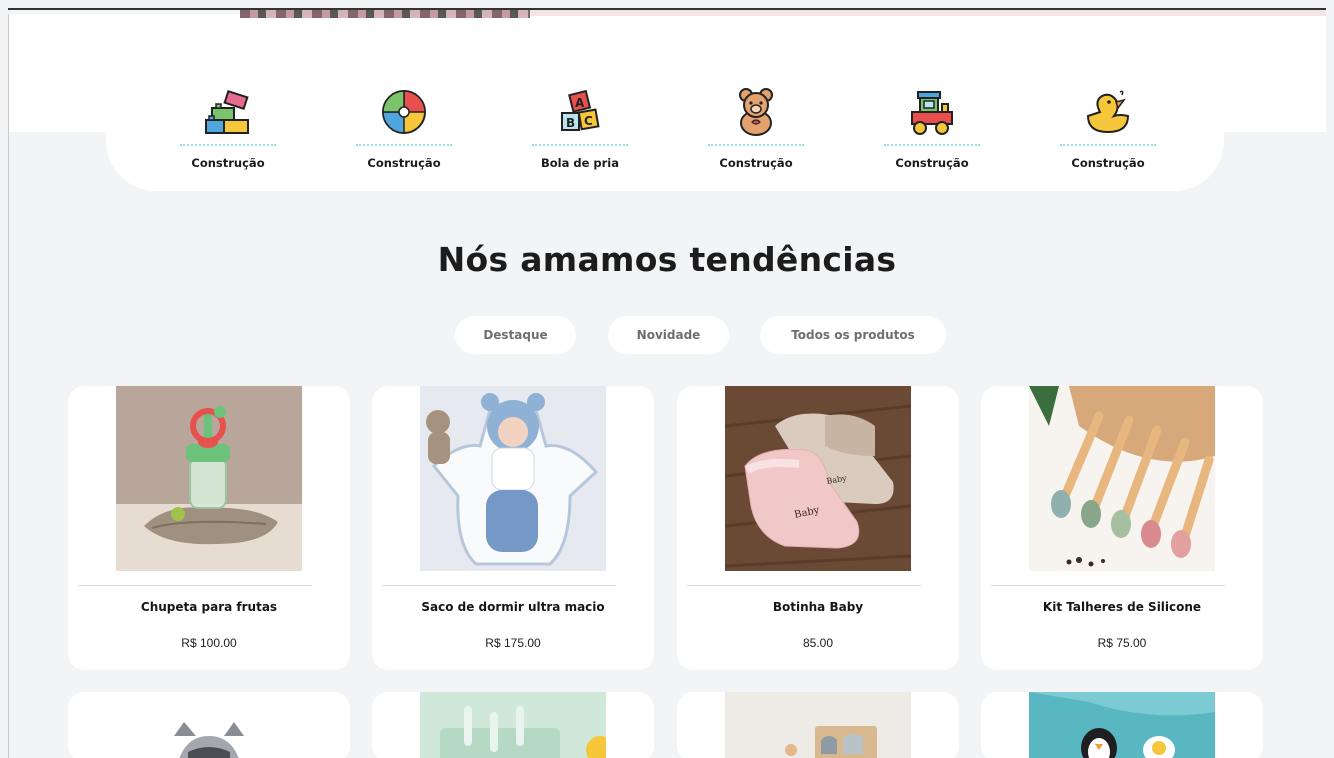 The width and height of the screenshot is (1334, 758). I want to click on teddy-bear-icon, so click(756, 112).